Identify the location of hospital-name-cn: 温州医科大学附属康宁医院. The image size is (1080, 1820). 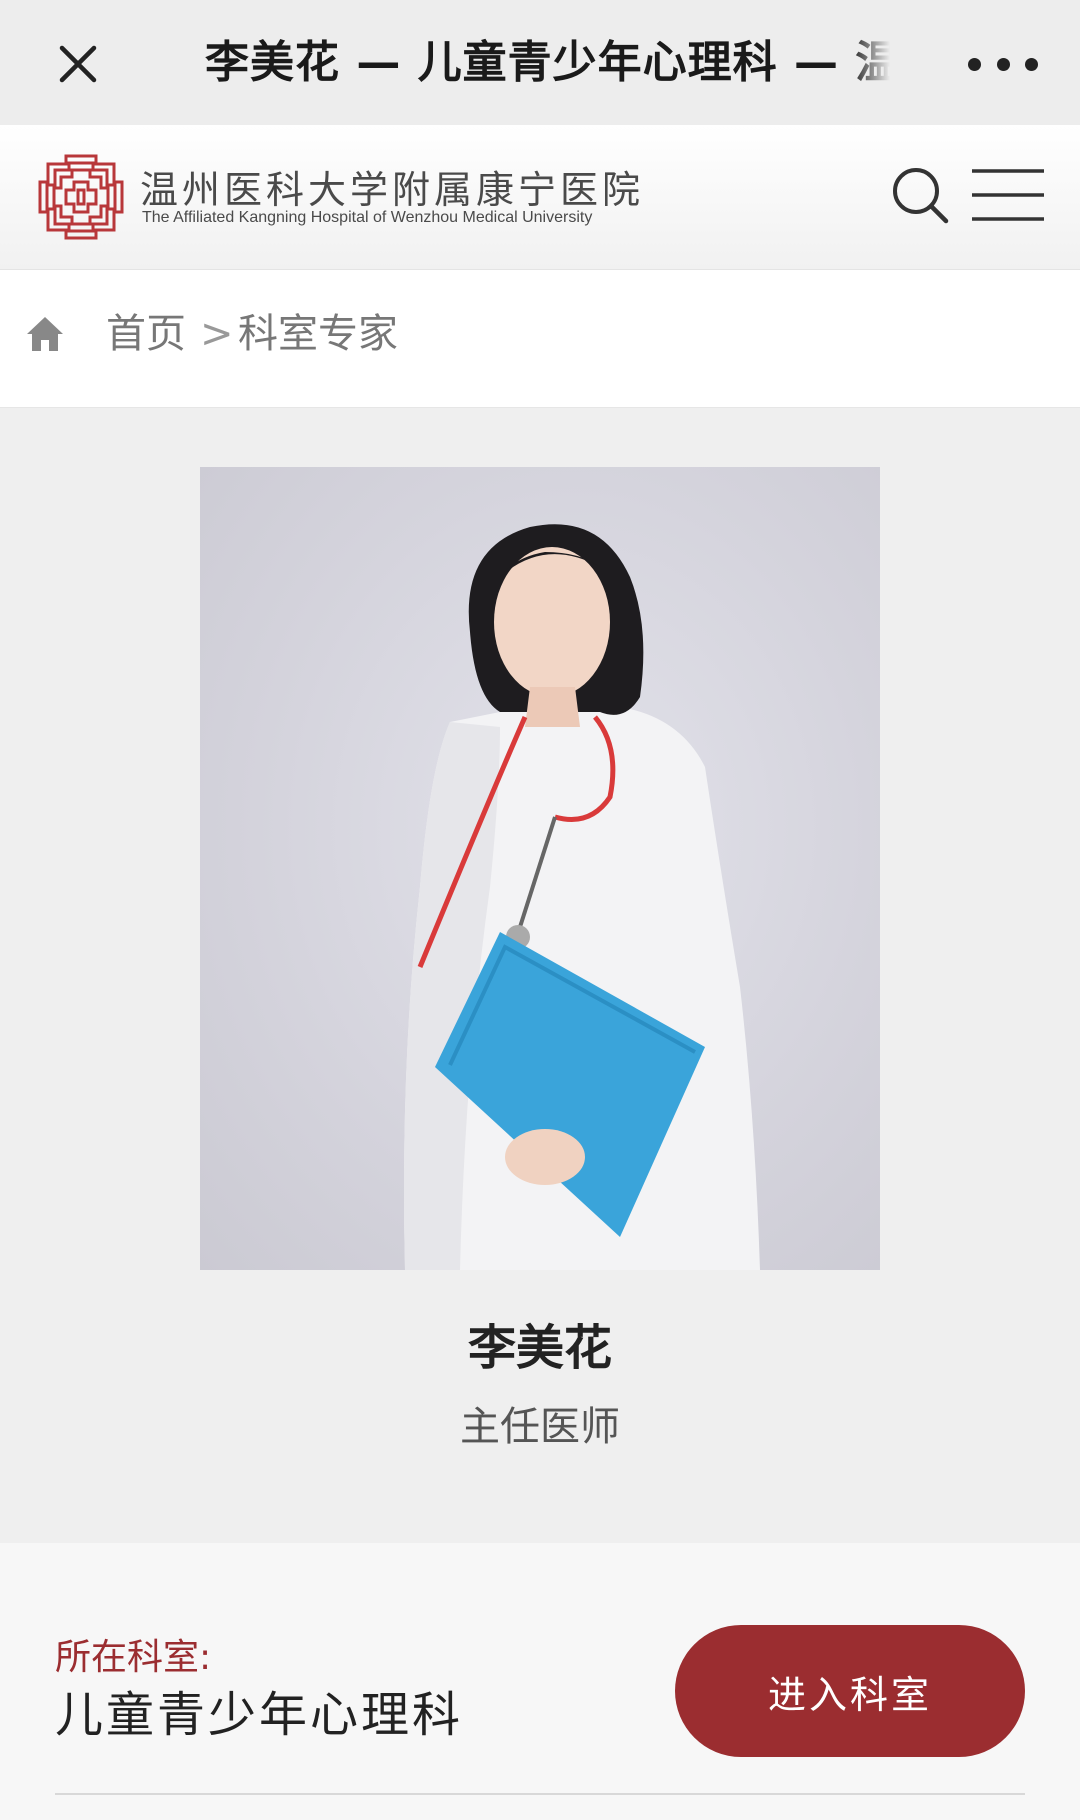
(392, 190).